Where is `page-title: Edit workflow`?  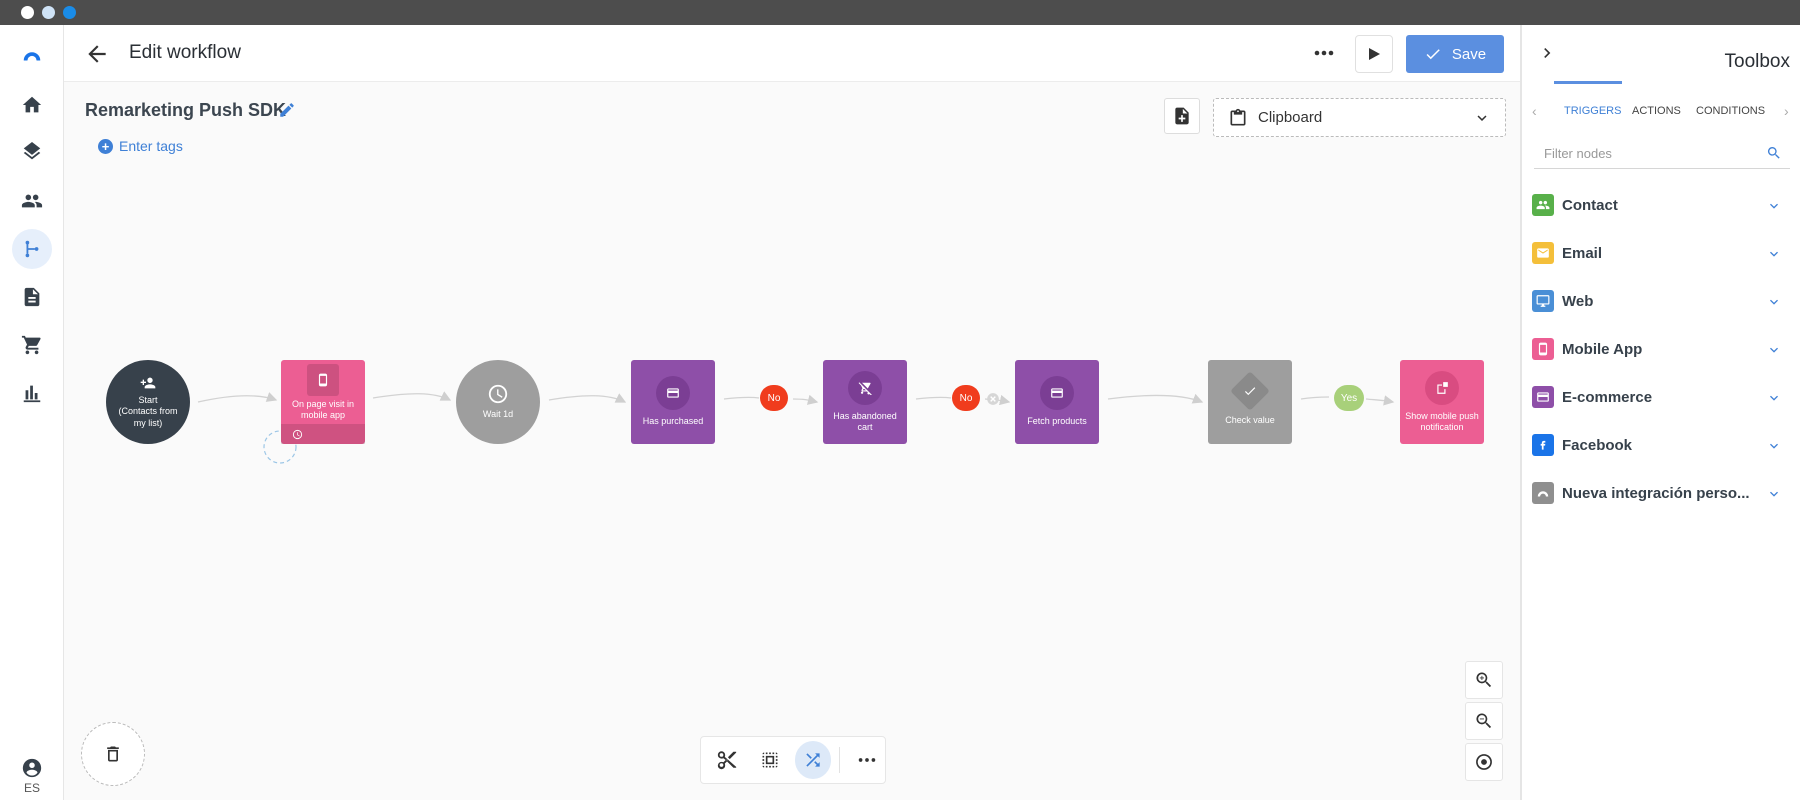 page-title: Edit workflow is located at coordinates (185, 52).